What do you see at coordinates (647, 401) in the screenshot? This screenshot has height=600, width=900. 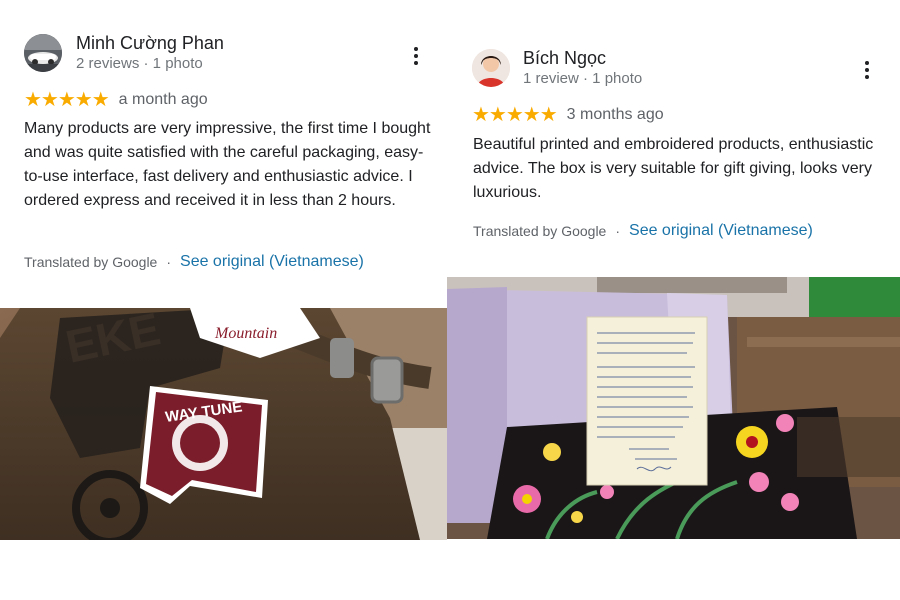 I see `handwritten-note` at bounding box center [647, 401].